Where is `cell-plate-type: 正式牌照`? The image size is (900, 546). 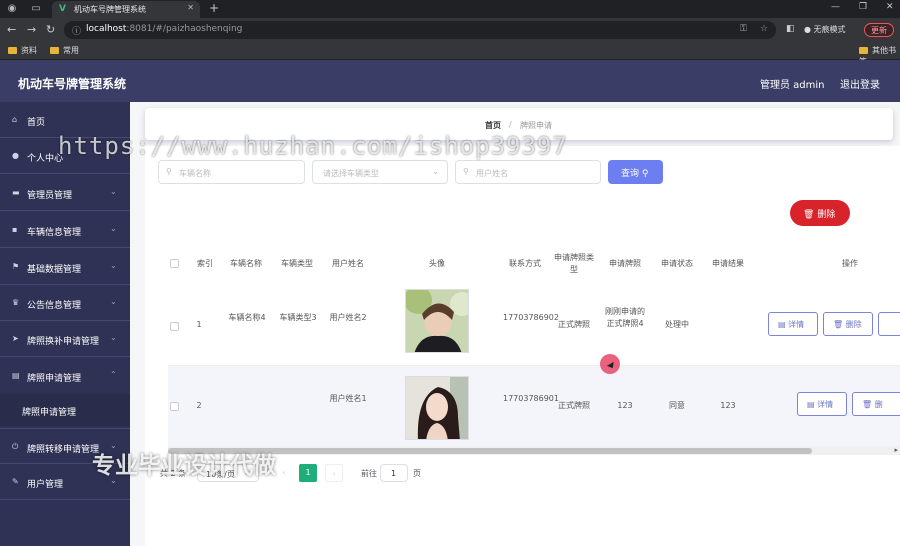
cell-plate-type: 正式牌照 is located at coordinates (574, 324).